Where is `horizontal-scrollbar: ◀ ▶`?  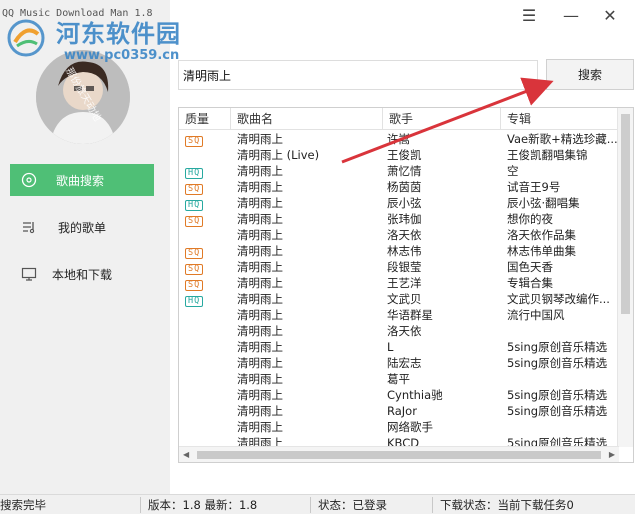
horizontal-scrollbar: ◀ ▶ is located at coordinates (399, 454).